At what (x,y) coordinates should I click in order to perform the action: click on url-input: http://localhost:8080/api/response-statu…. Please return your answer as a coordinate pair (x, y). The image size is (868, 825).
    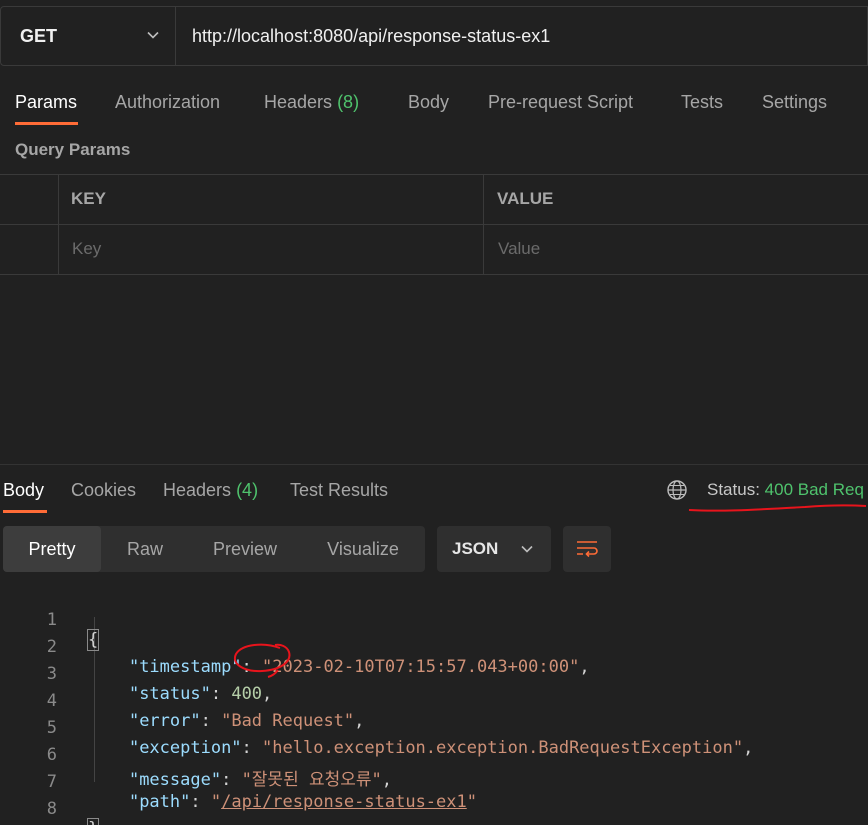
    Looking at the image, I should click on (522, 36).